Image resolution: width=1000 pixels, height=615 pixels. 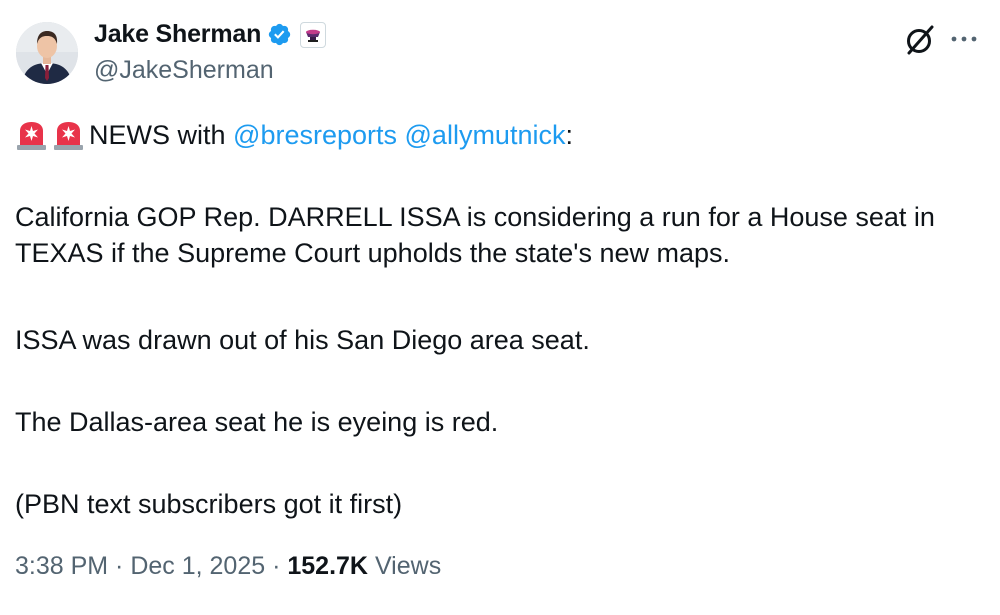 I want to click on avatar, so click(x=47, y=53).